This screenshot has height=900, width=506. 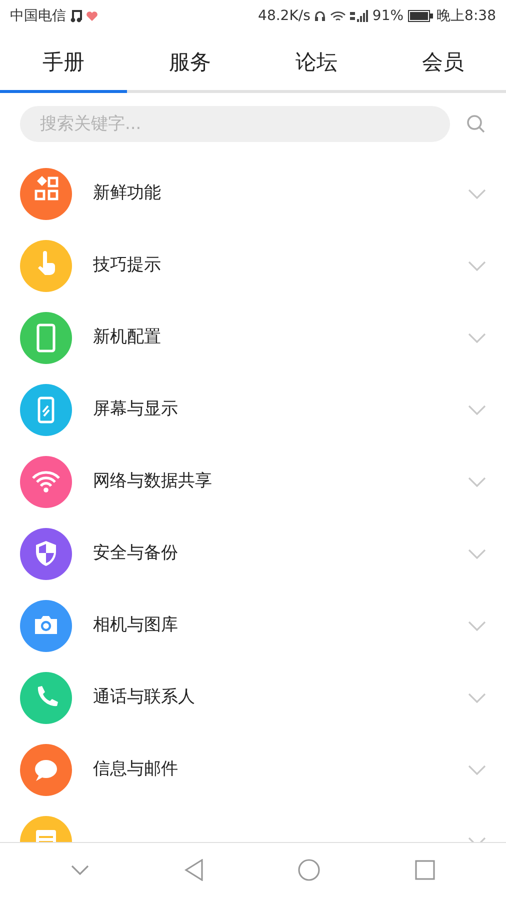 What do you see at coordinates (153, 482) in the screenshot?
I see `item-label: 网络与数据共享` at bounding box center [153, 482].